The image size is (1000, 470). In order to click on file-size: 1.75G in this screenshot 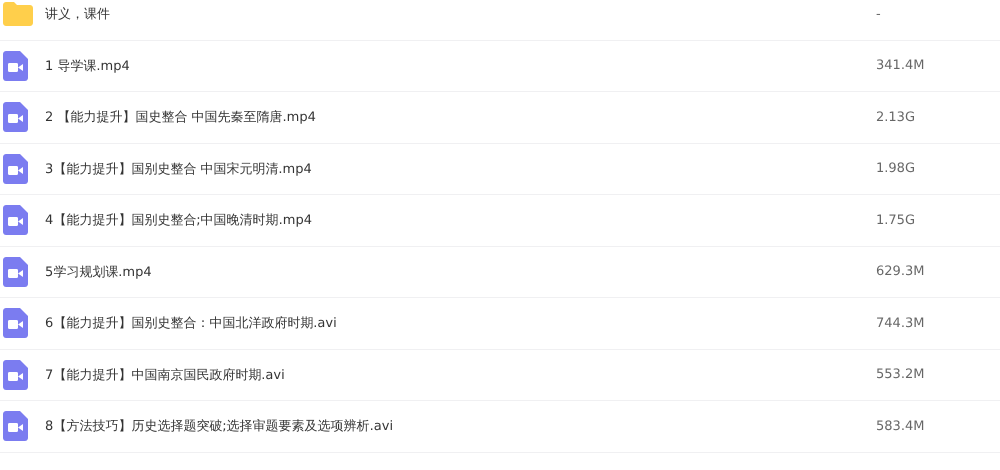, I will do `click(896, 220)`.